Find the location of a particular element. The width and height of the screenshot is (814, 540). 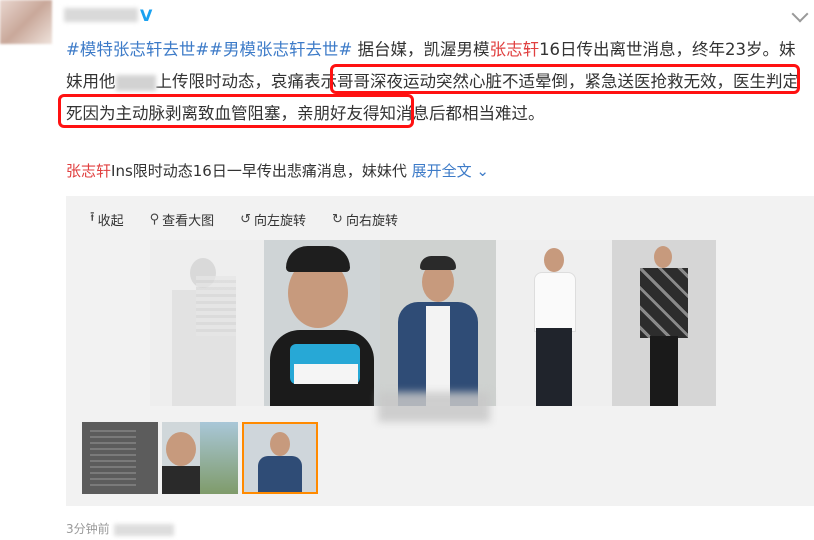

rotate-left-button: ↺ 向左旋转 is located at coordinates (273, 219).